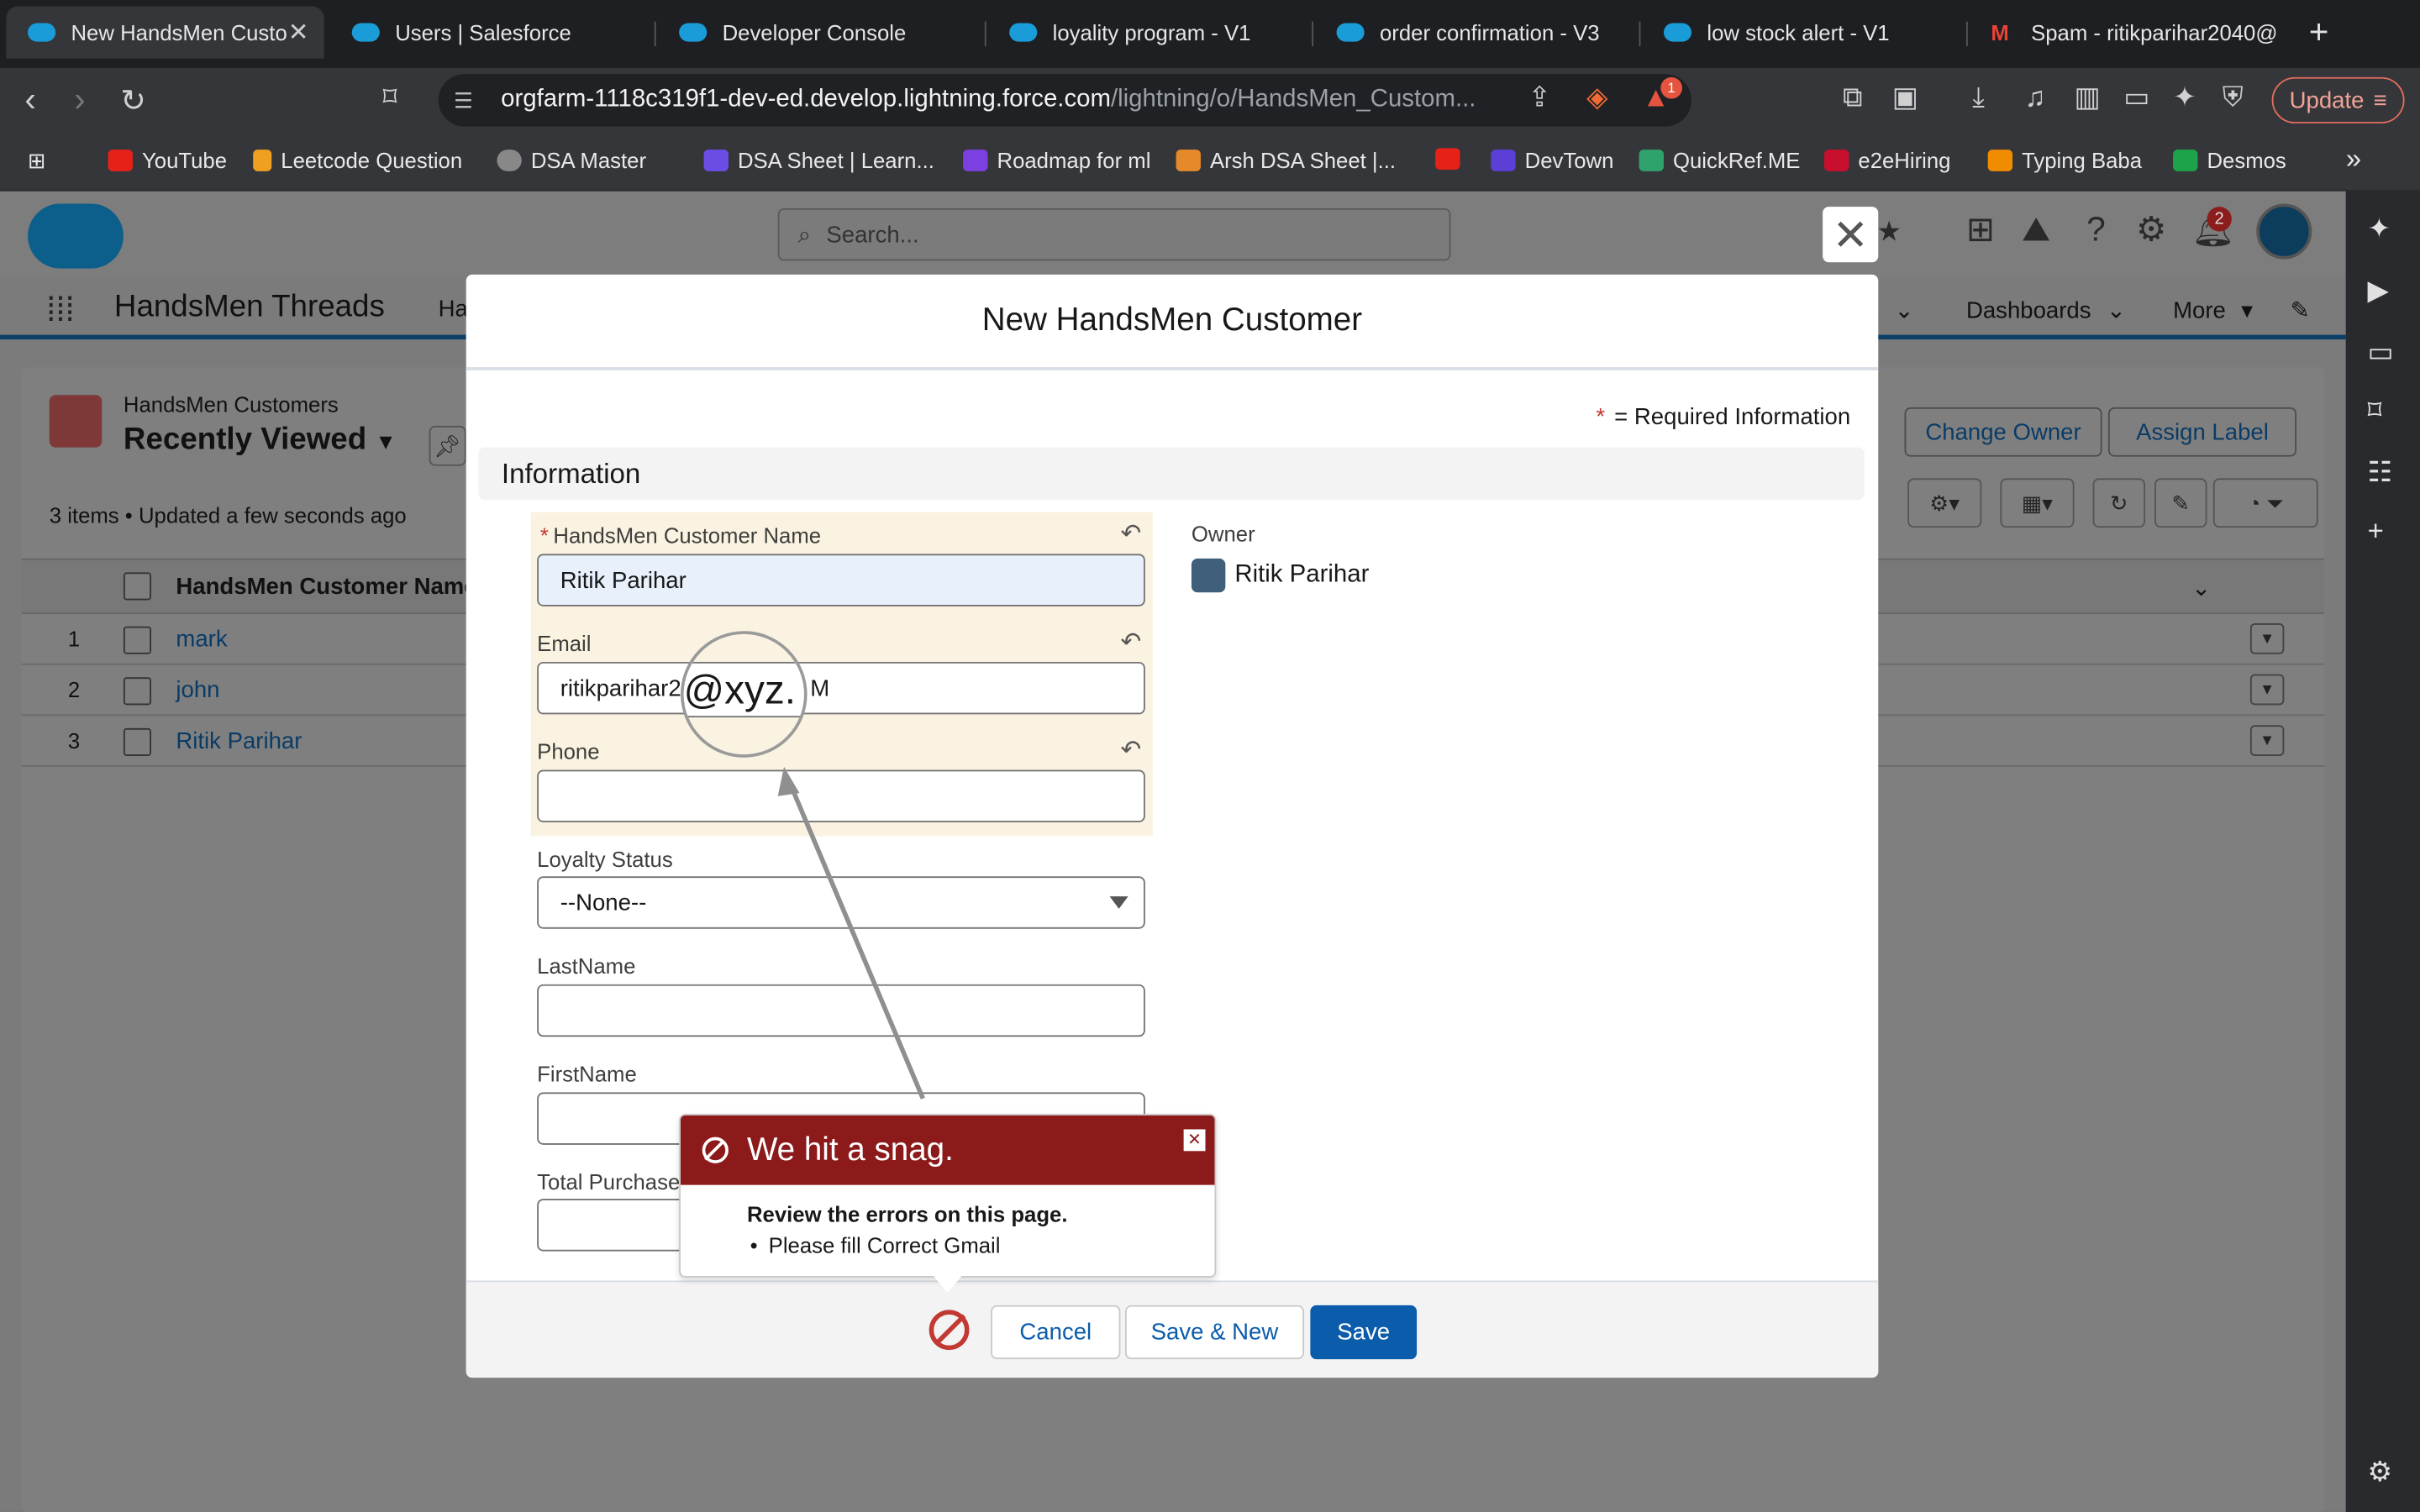  I want to click on pin-list-icon: 📌︎, so click(448, 445).